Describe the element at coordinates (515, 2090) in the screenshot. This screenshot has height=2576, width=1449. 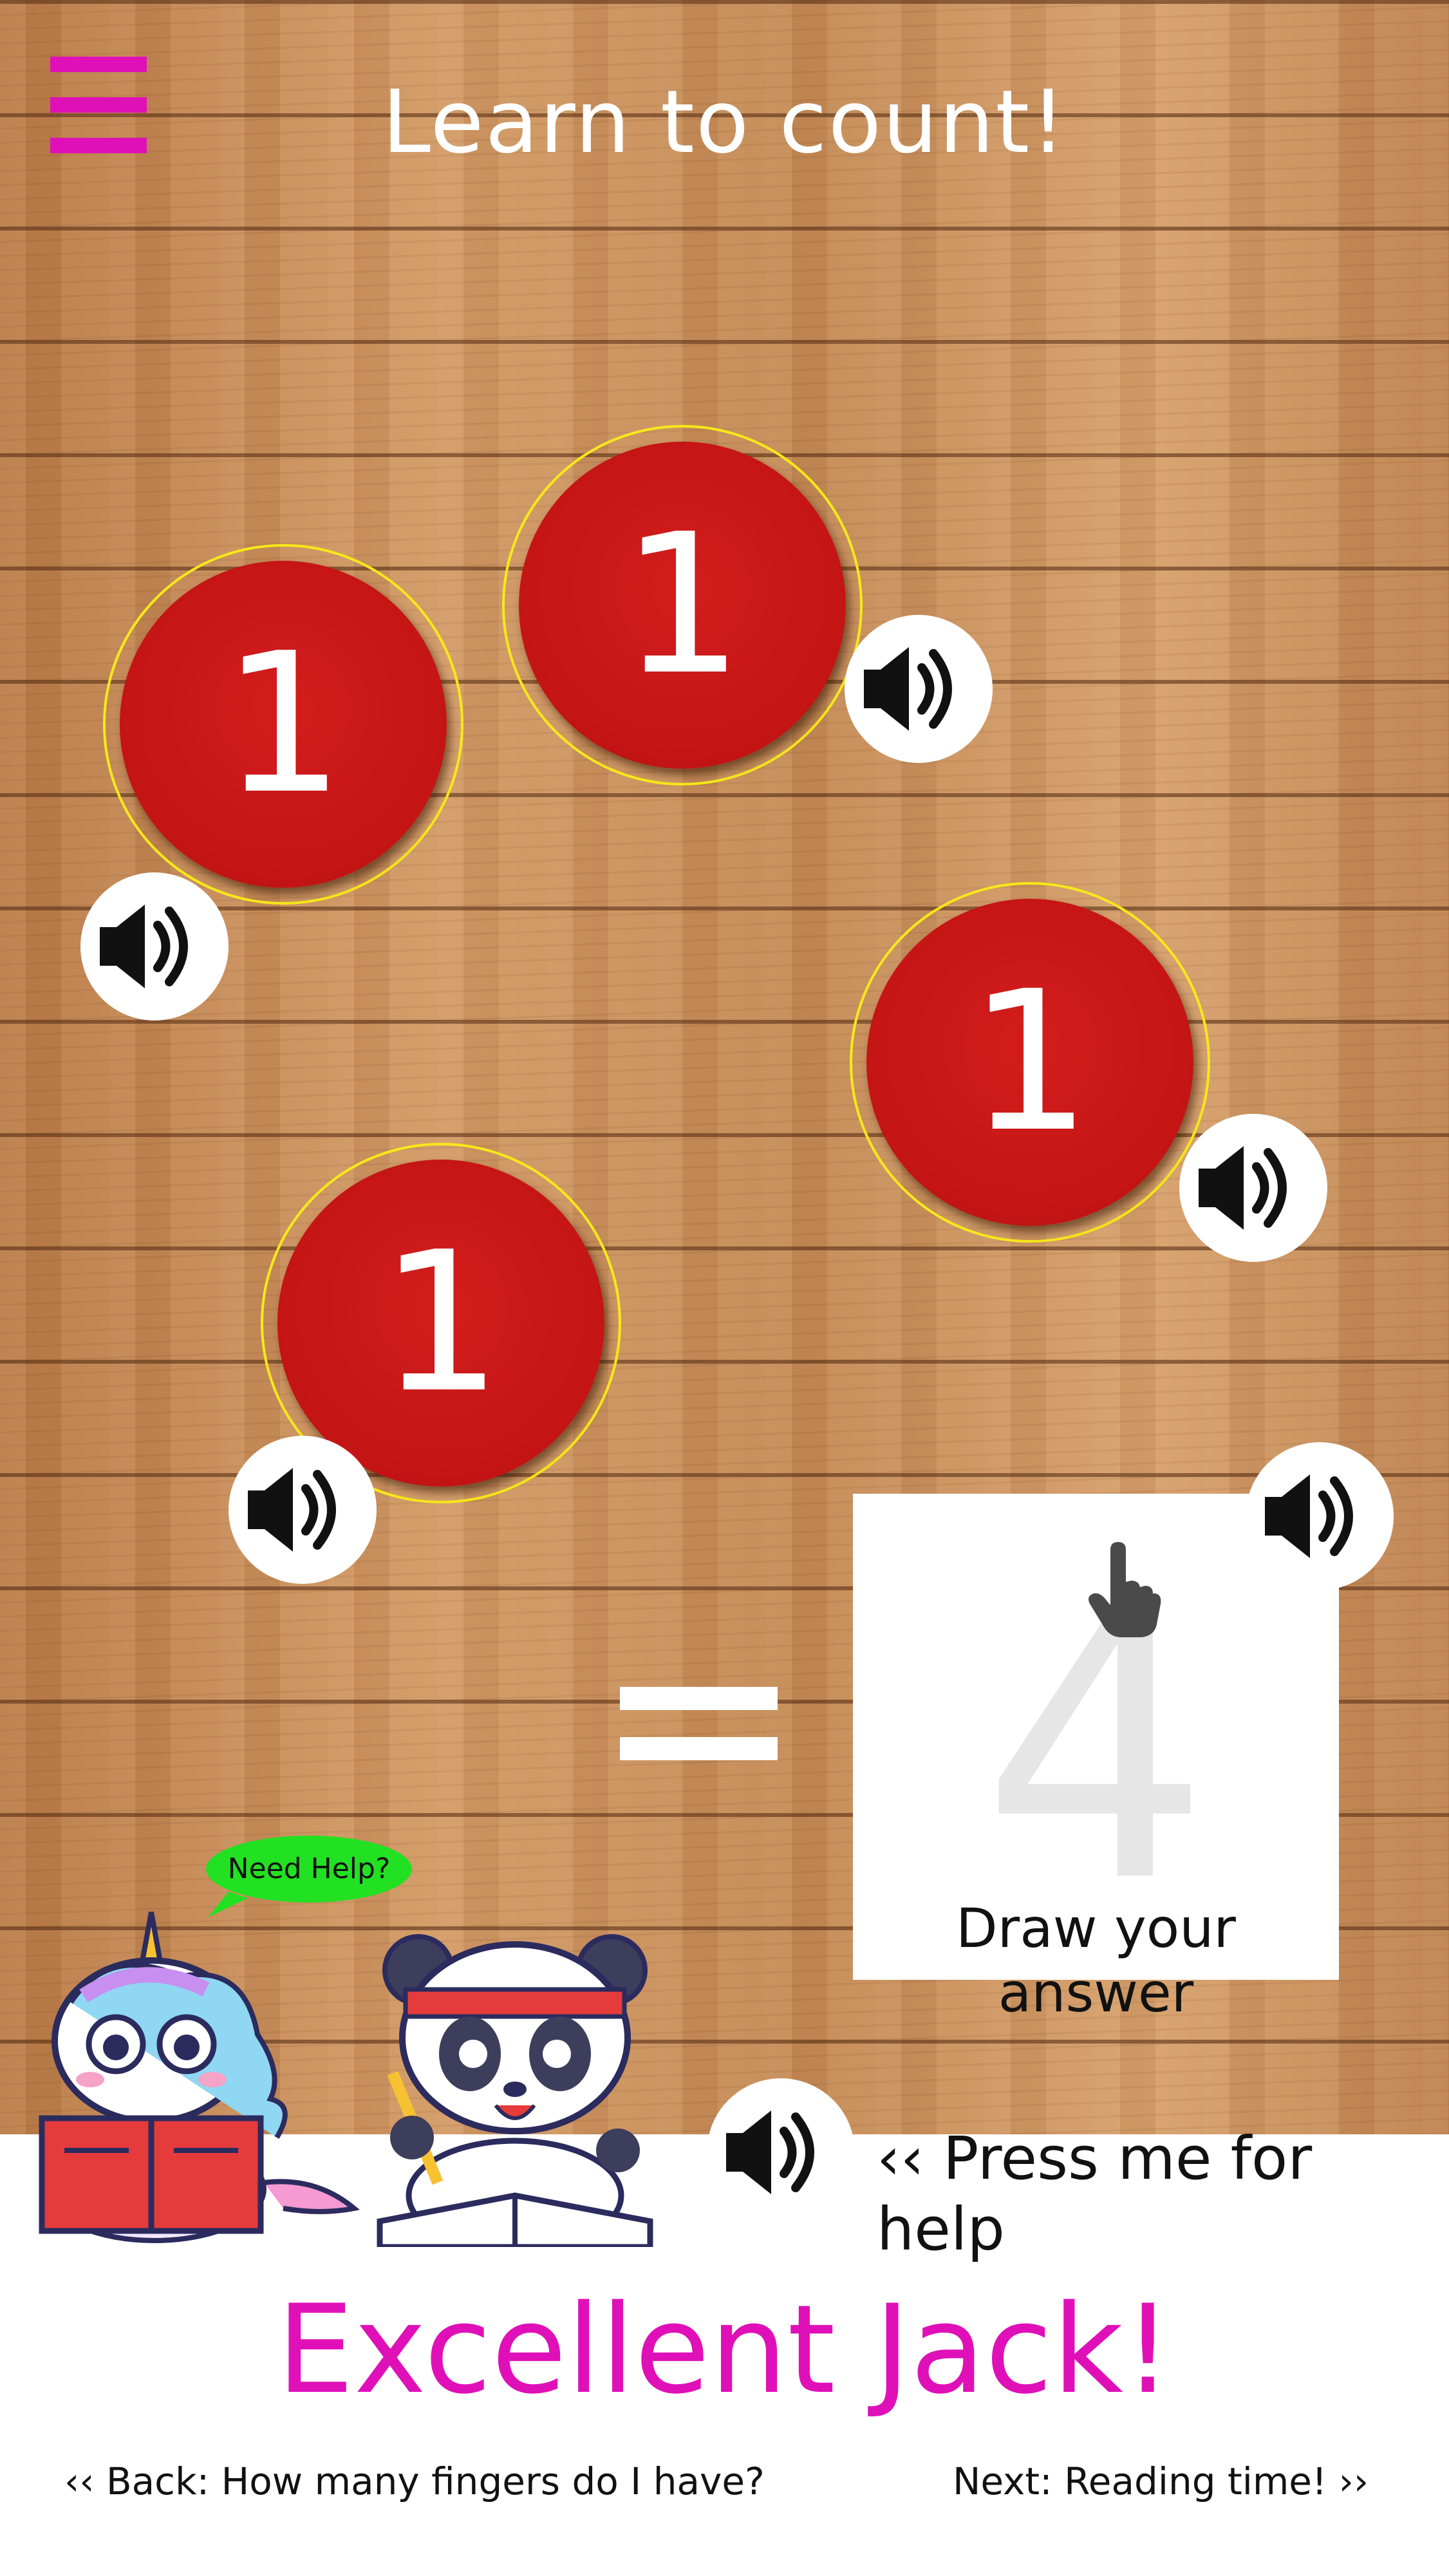
I see `panda-mascot` at that location.